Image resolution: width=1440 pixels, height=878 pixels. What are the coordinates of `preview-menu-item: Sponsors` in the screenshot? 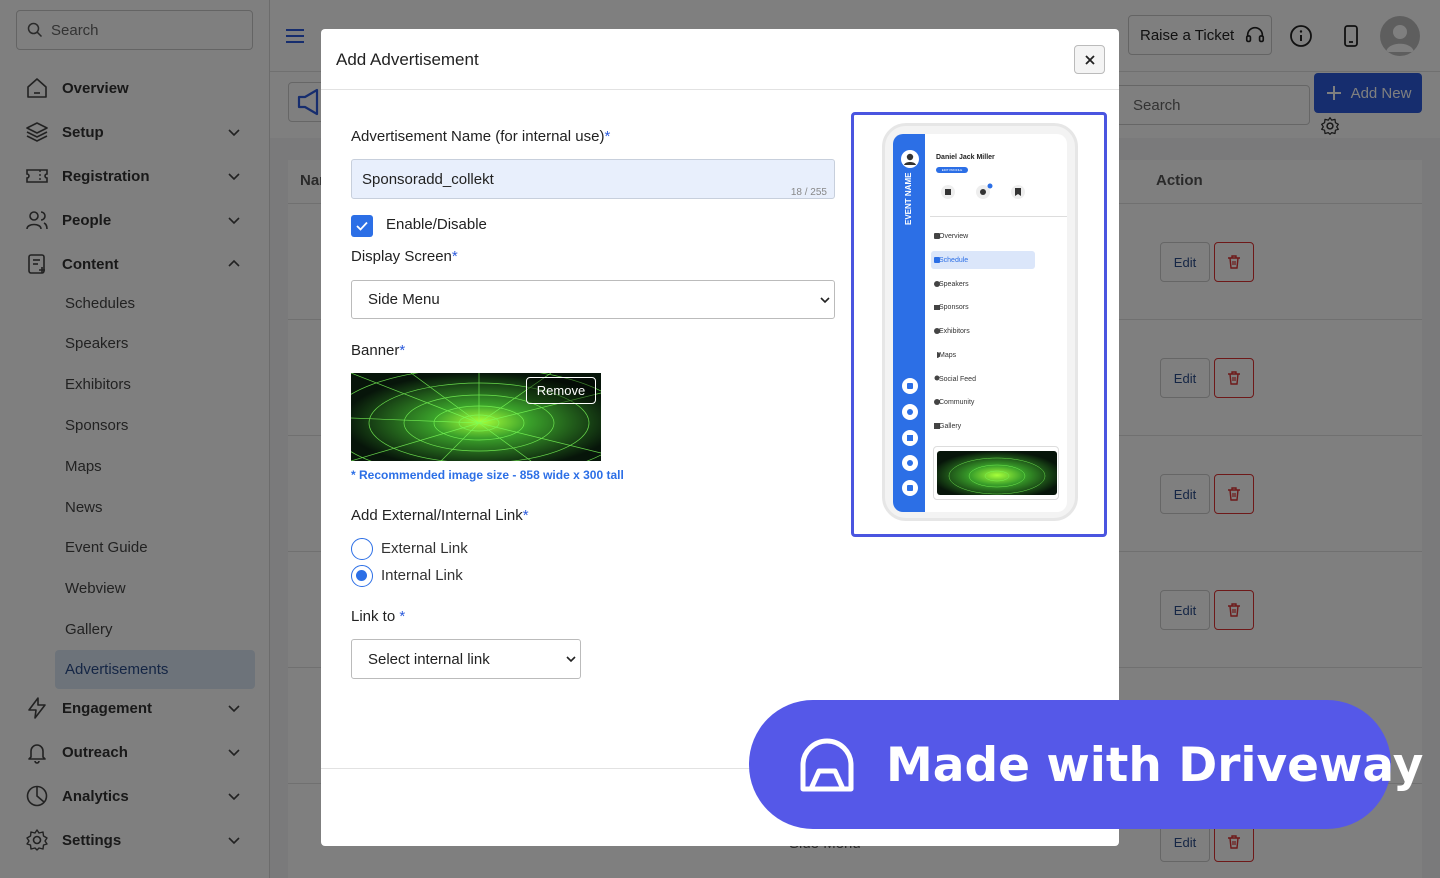 It's located at (954, 307).